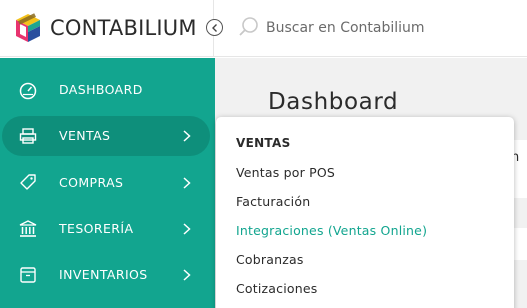  I want to click on search-input, so click(391, 28).